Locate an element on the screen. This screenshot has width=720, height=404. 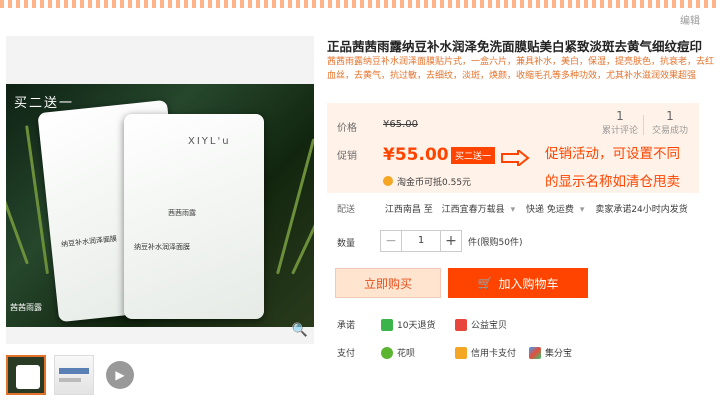
quantity-limit: 件(限购50件) is located at coordinates (495, 242).